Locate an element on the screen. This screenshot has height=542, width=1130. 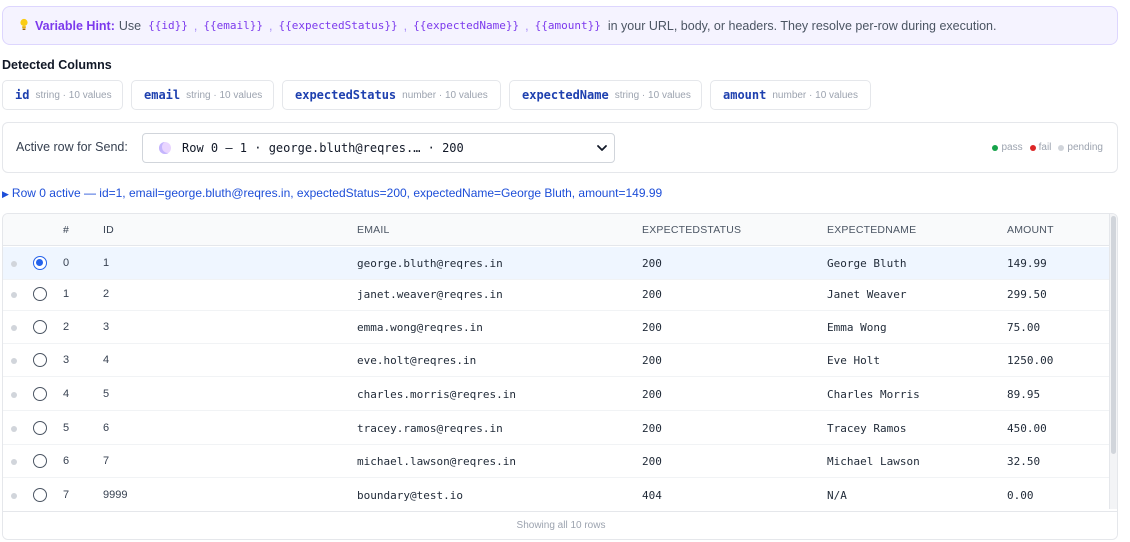
column-chip-id: id string · 10 values is located at coordinates (62, 95).